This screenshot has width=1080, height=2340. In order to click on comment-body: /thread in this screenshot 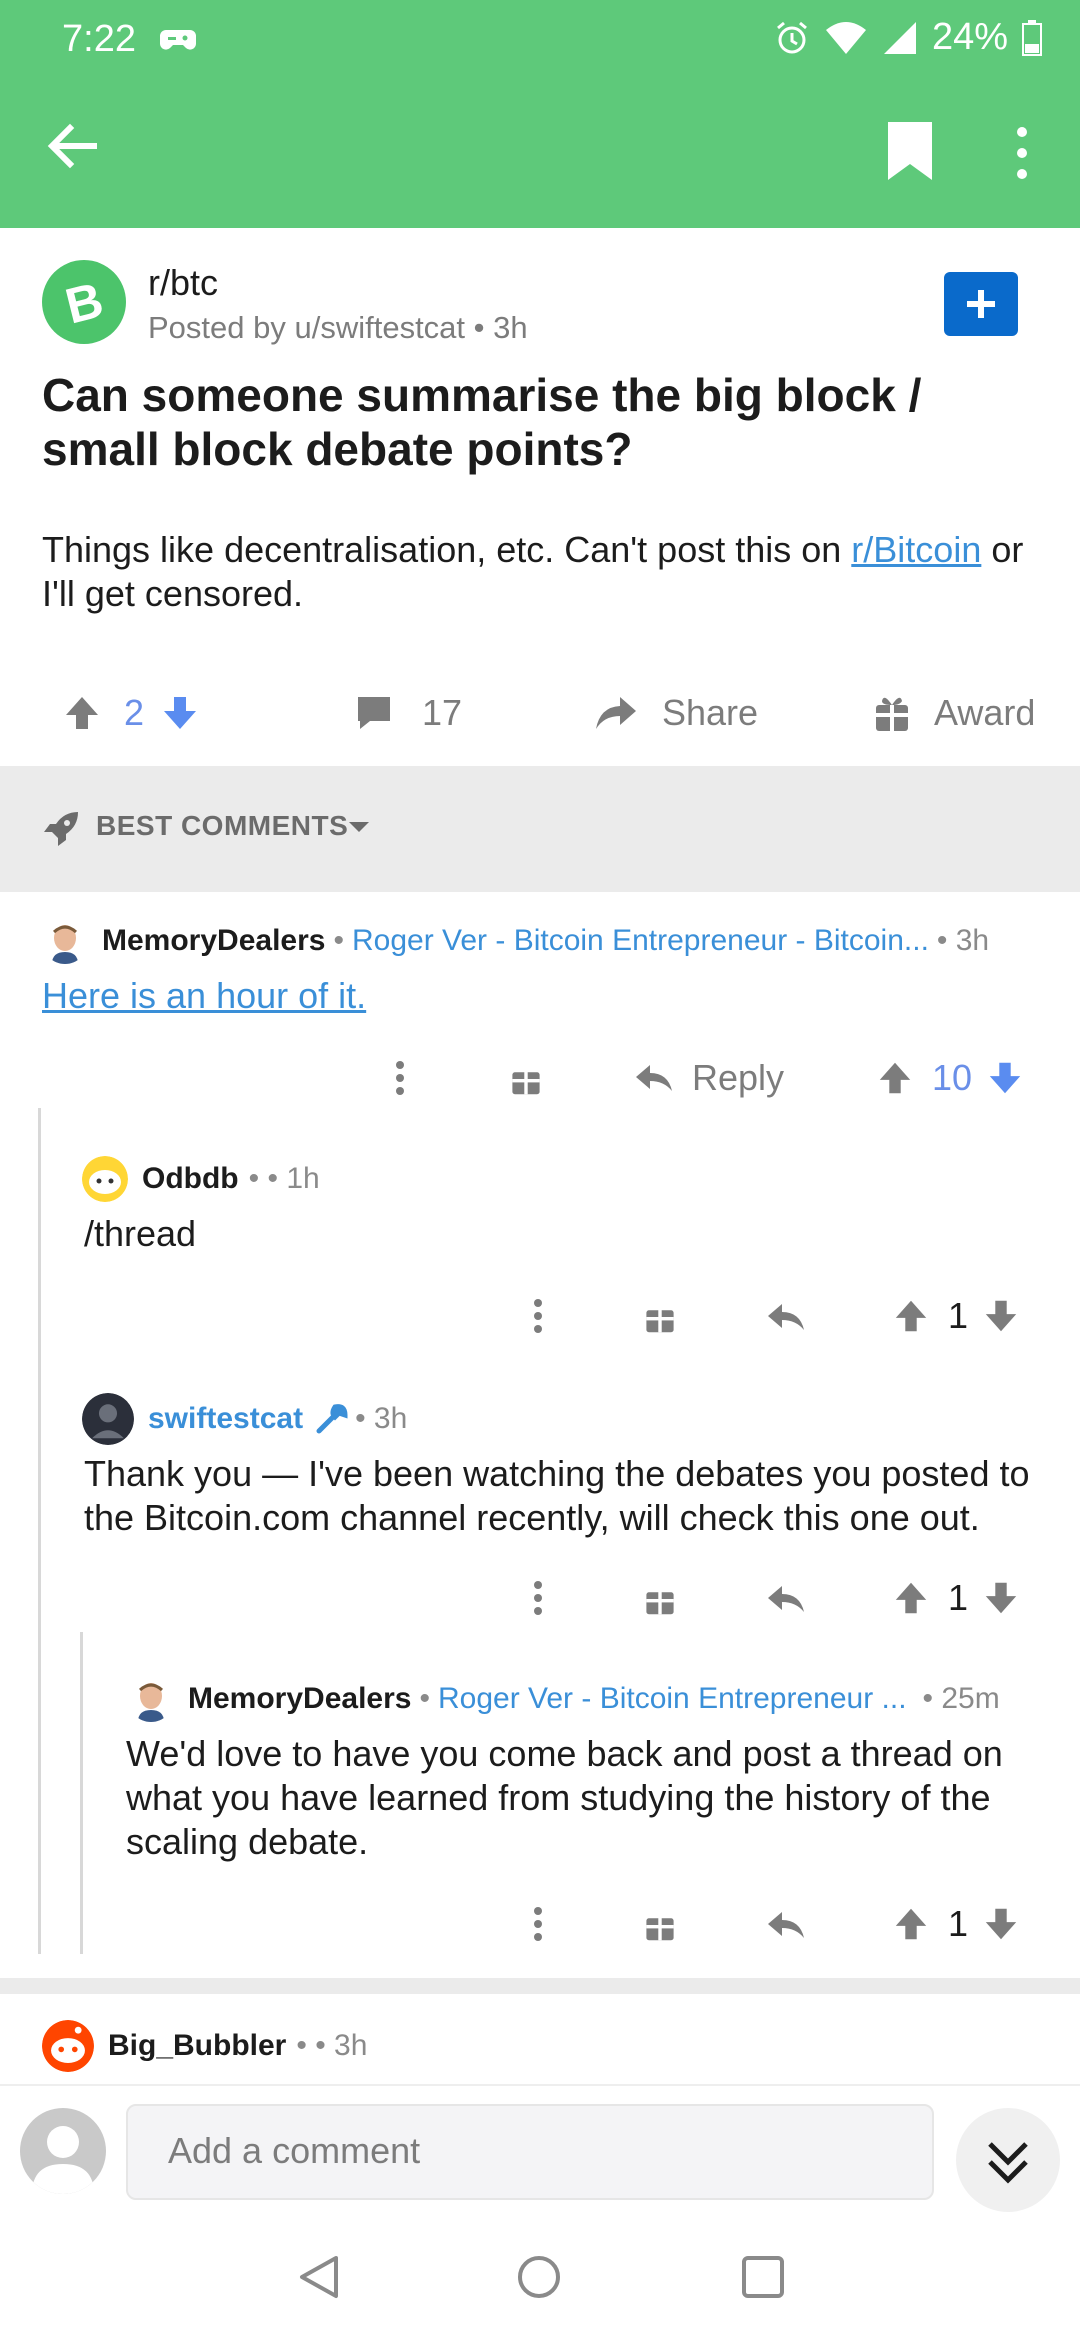, I will do `click(140, 1233)`.